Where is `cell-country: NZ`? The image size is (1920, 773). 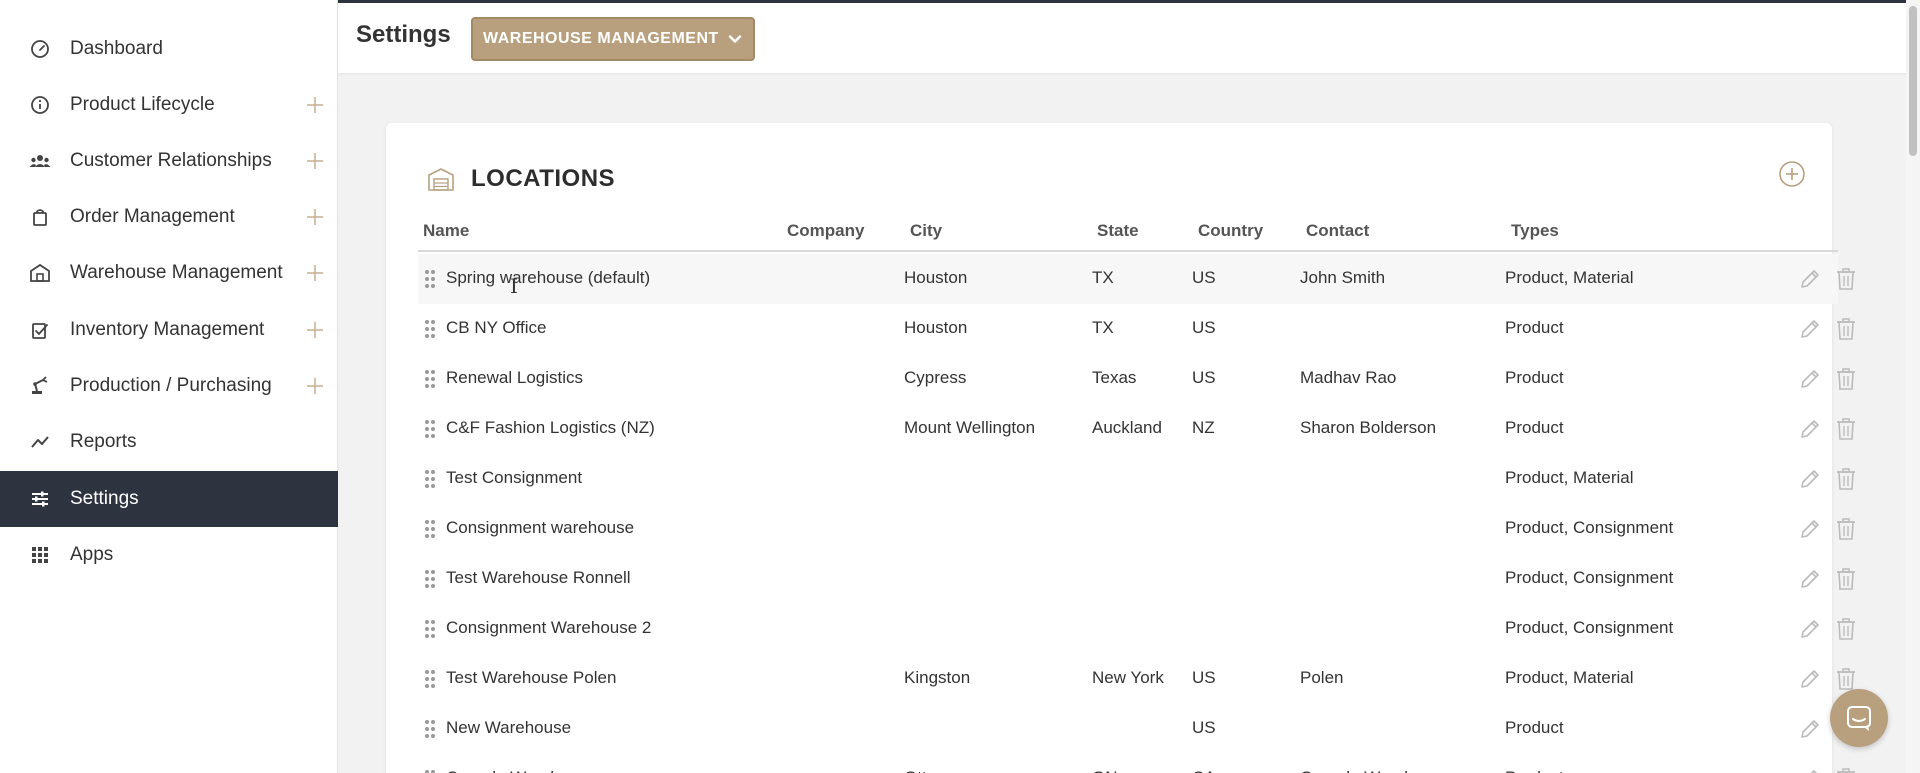 cell-country: NZ is located at coordinates (1203, 427).